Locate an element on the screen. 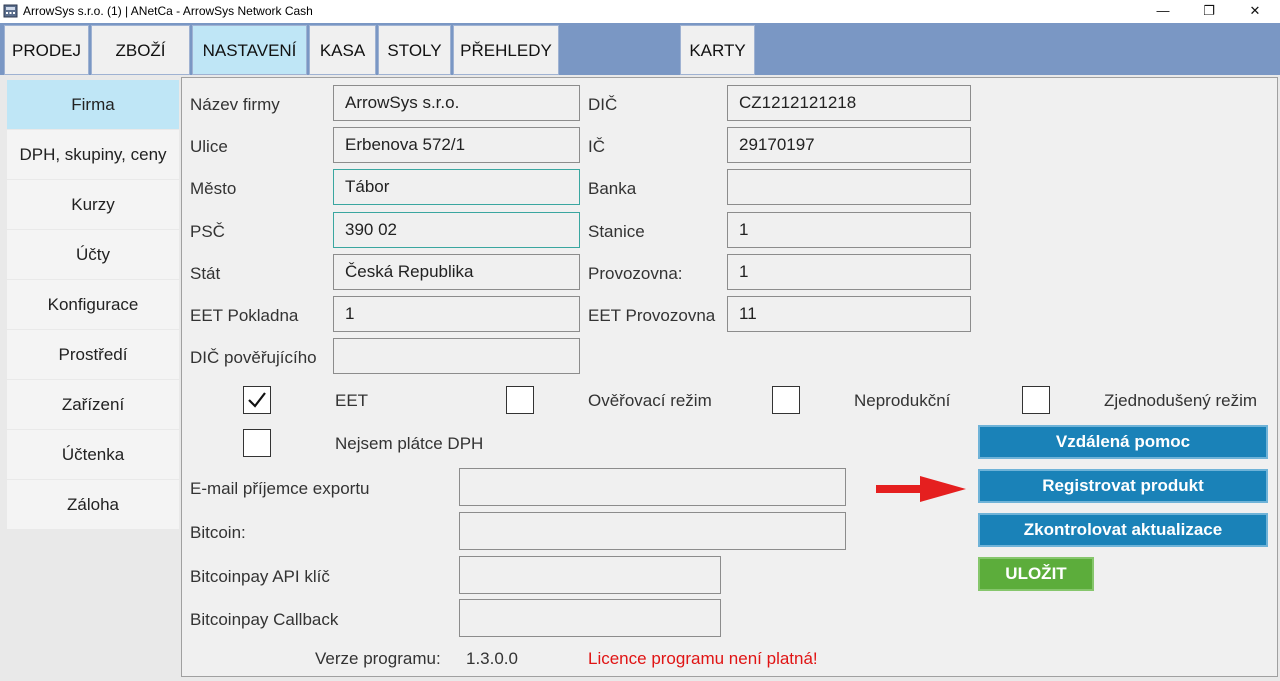  not-vat-payer-label: Nejsem plátce DPH is located at coordinates (409, 443).